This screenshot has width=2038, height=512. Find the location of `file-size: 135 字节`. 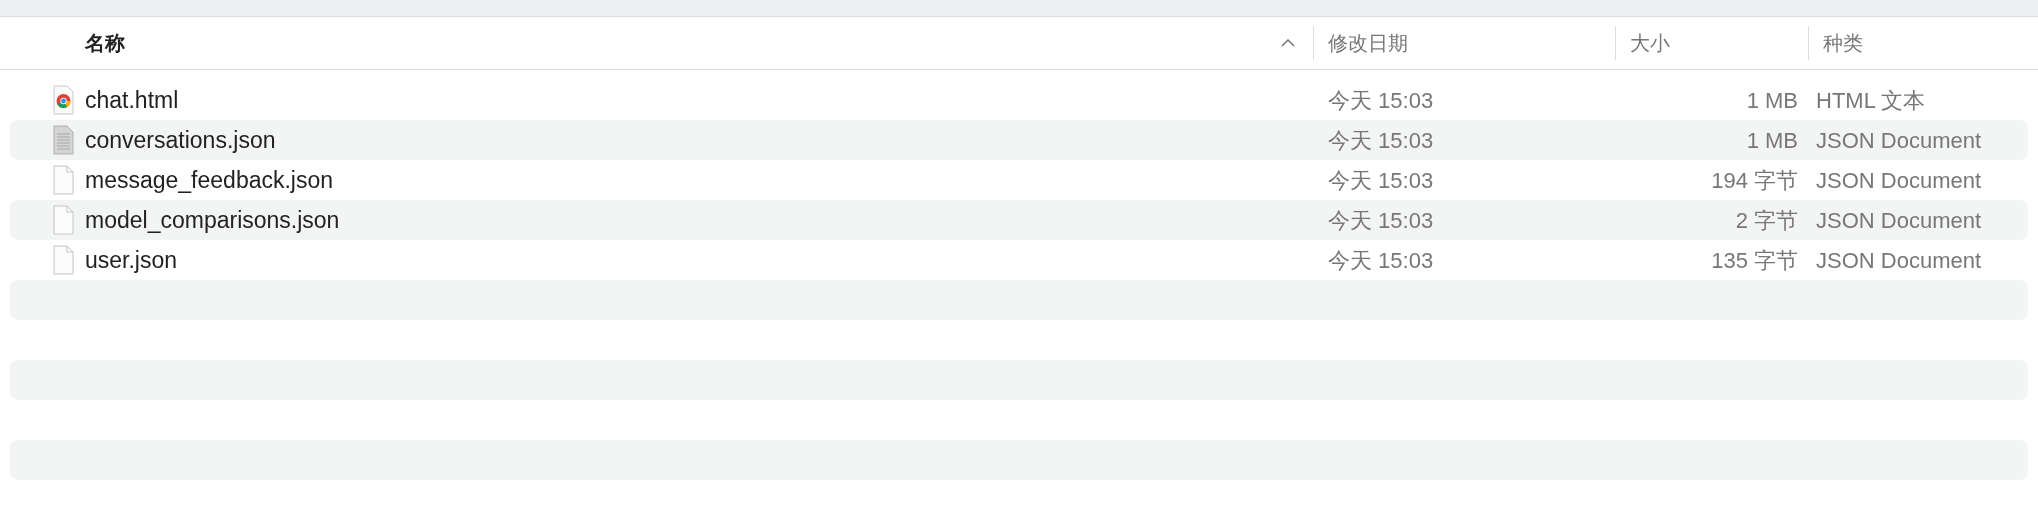

file-size: 135 字节 is located at coordinates (1754, 260).